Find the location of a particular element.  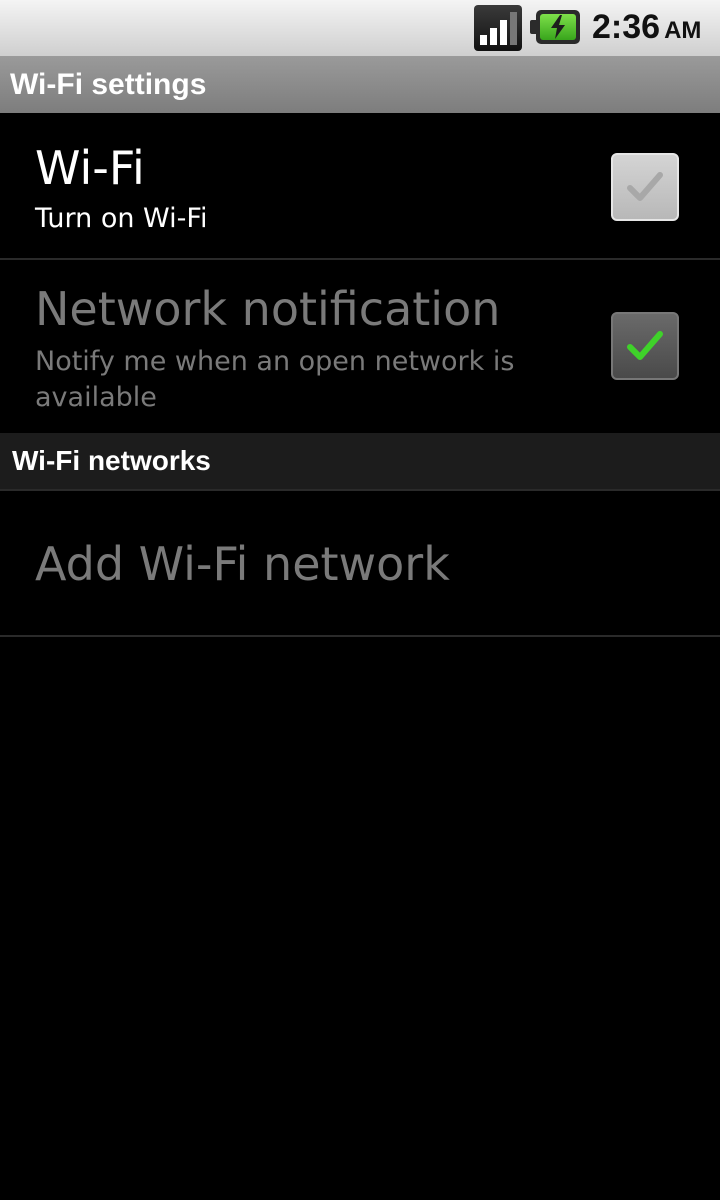

network-notification-title: Network notification is located at coordinates (268, 309).